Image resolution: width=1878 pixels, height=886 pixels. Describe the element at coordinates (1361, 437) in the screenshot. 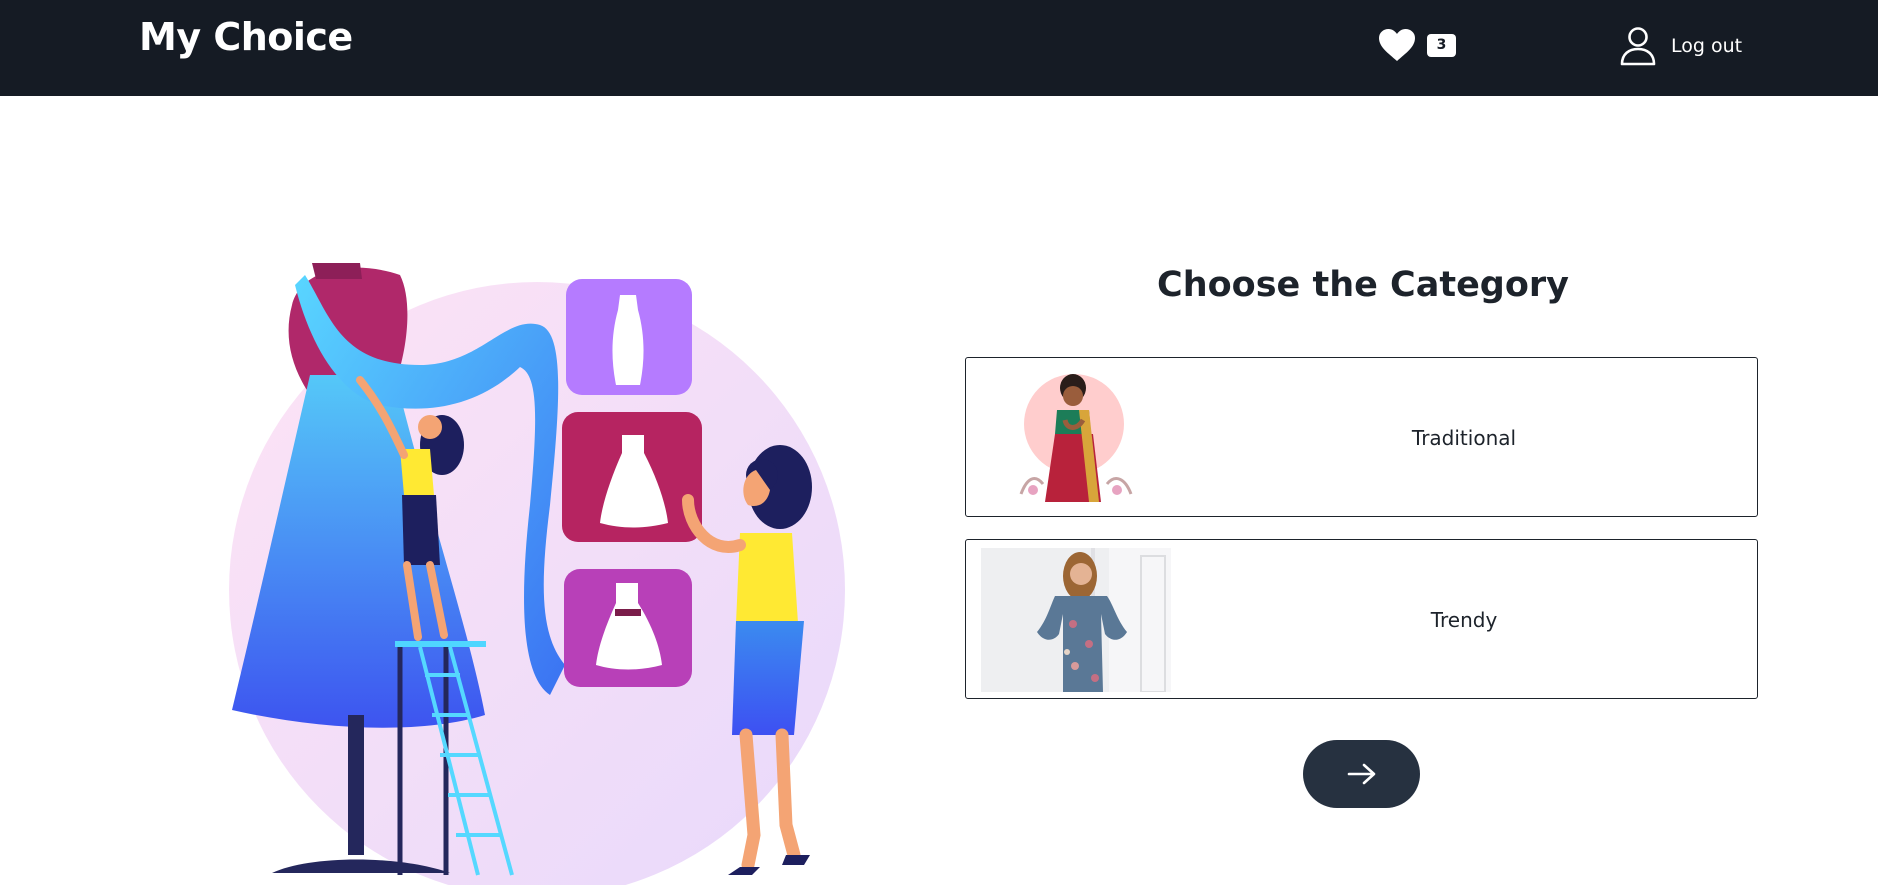

I see `category-card-traditional: Traditional` at that location.